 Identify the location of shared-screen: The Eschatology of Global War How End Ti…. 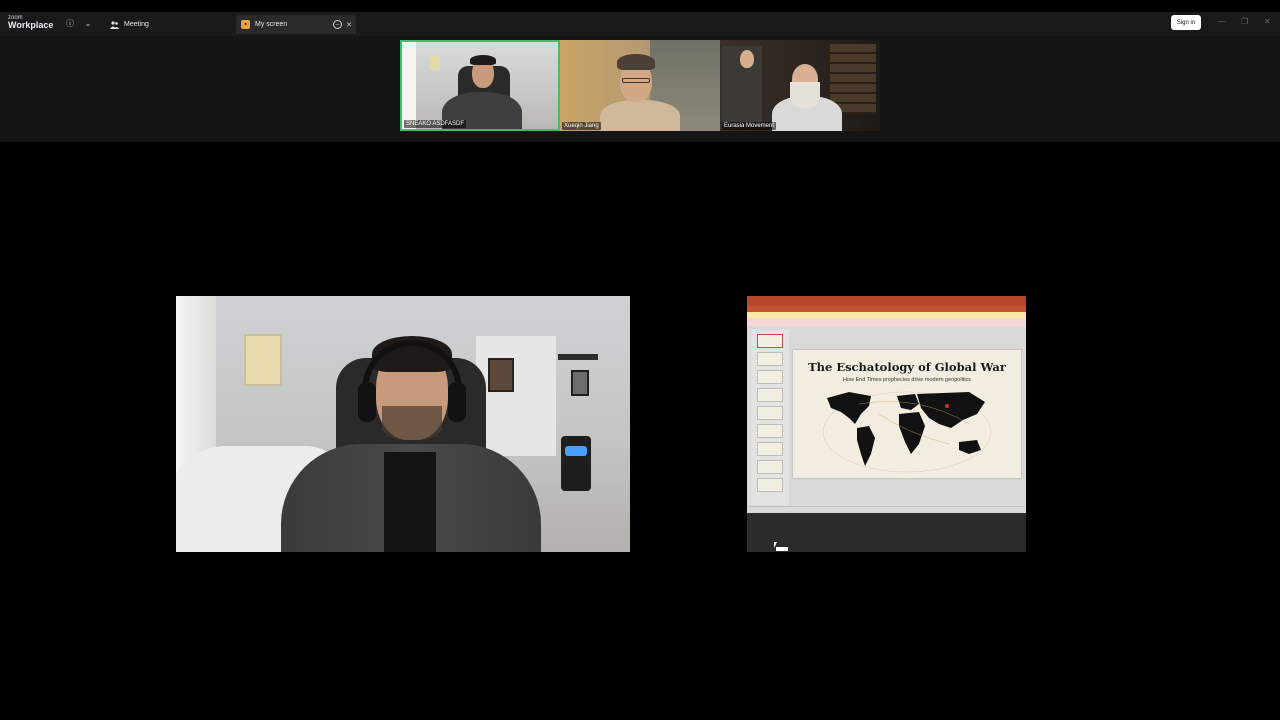
(886, 424).